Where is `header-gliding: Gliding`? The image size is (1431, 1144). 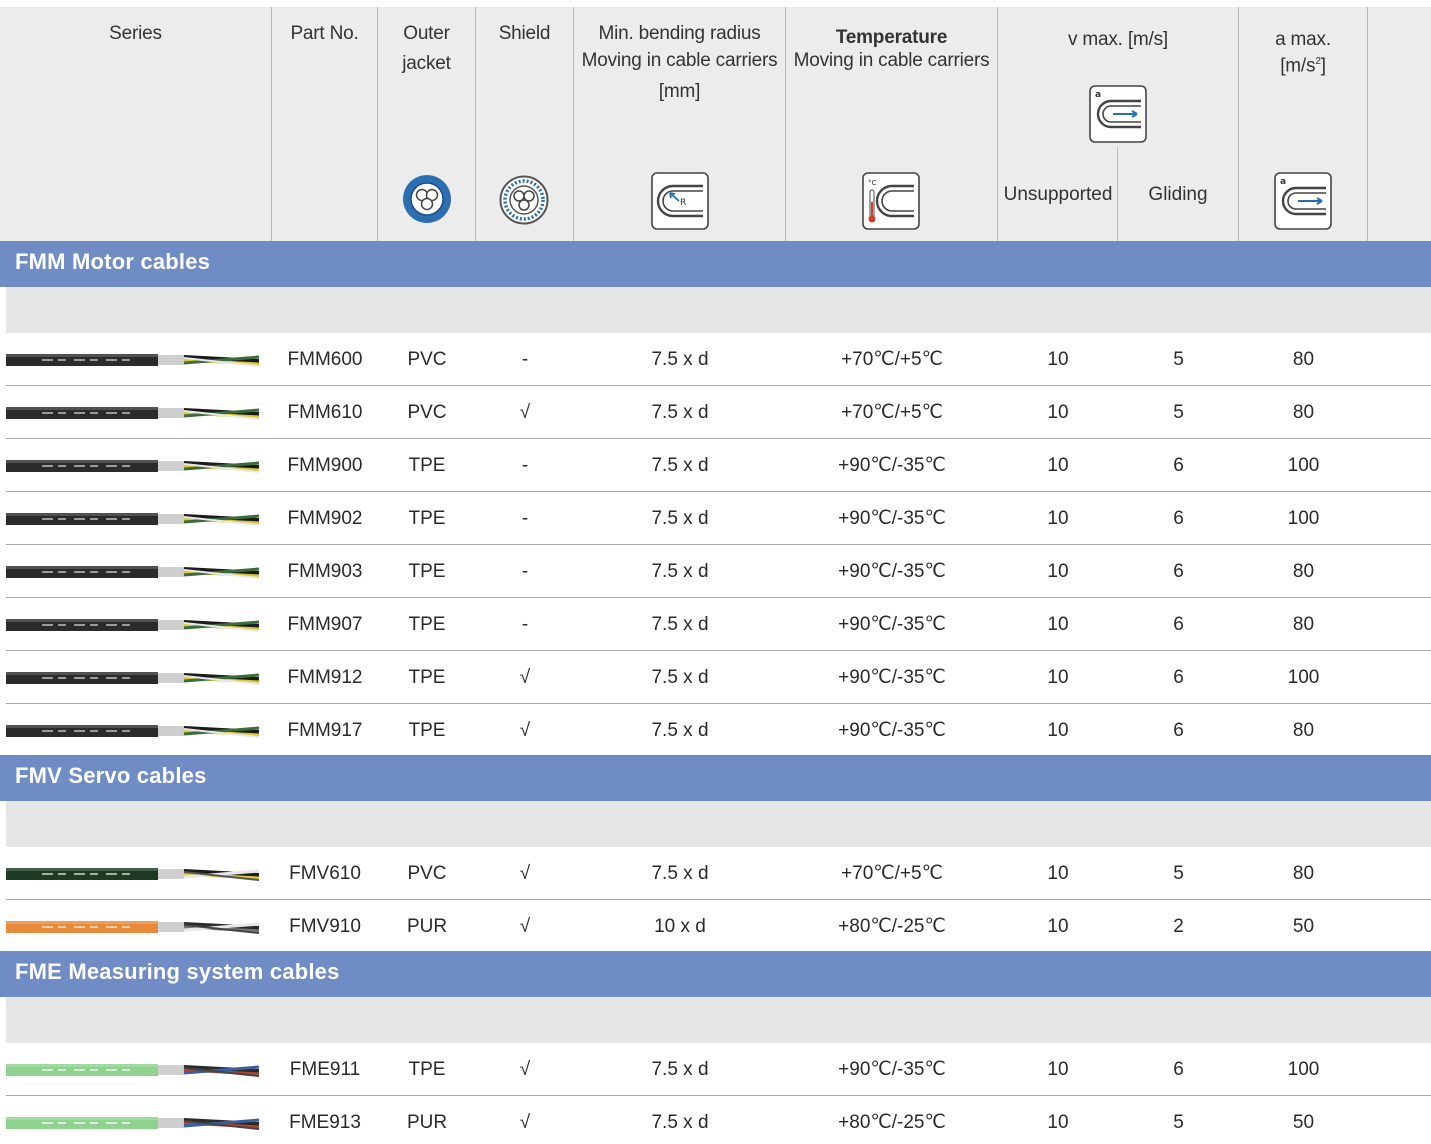
header-gliding: Gliding is located at coordinates (1178, 194).